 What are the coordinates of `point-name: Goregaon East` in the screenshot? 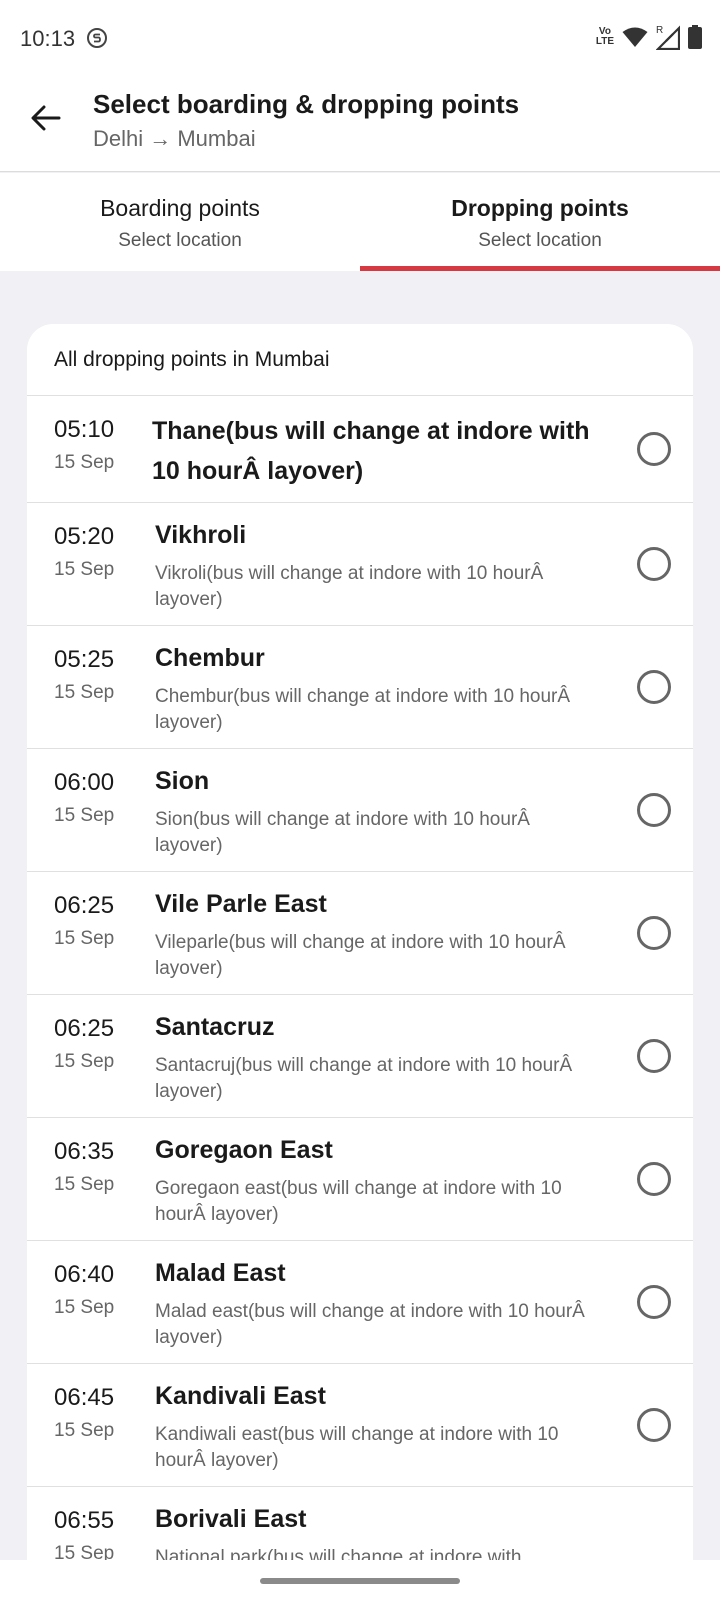 It's located at (244, 1150).